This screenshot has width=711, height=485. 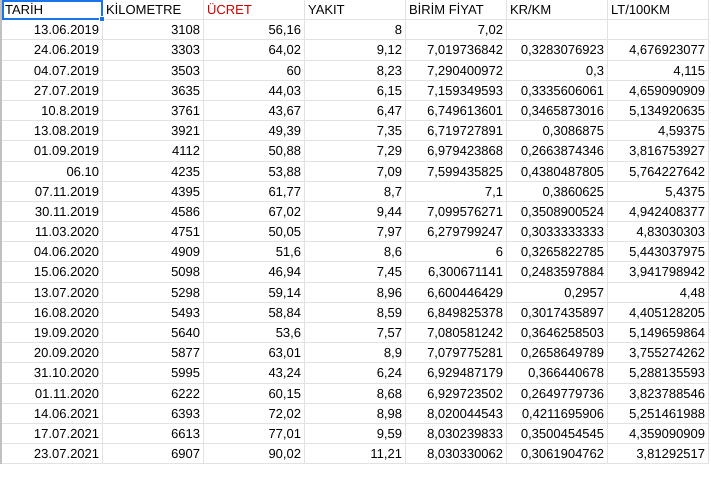 What do you see at coordinates (557, 252) in the screenshot?
I see `table-cell: 0,3265822785` at bounding box center [557, 252].